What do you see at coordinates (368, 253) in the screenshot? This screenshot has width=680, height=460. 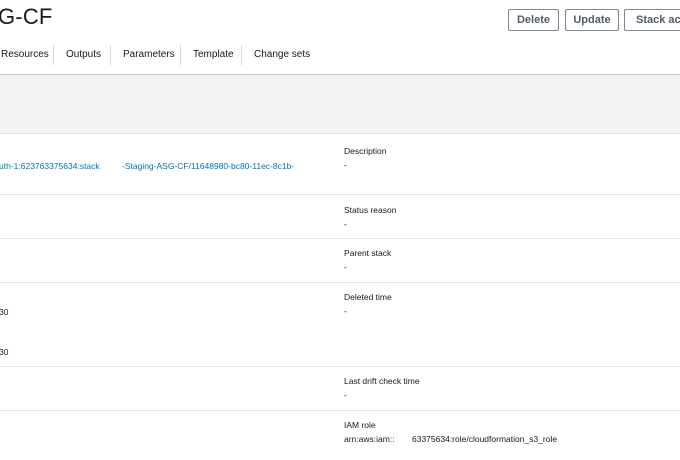 I see `parent-stack-label: Parent stack` at bounding box center [368, 253].